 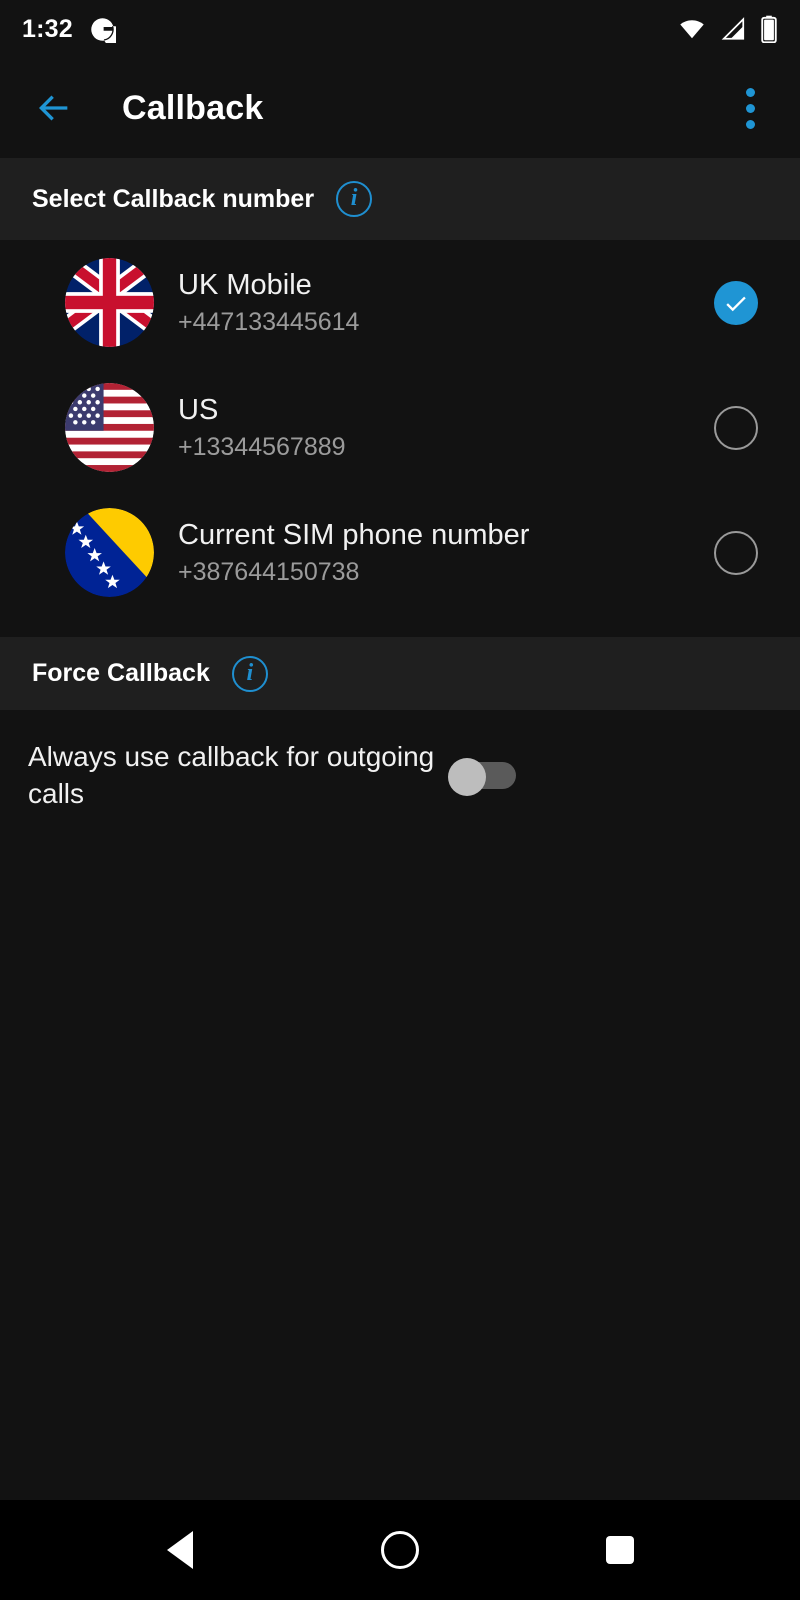 I want to click on status-bar-left: 1:32, so click(x=73, y=30).